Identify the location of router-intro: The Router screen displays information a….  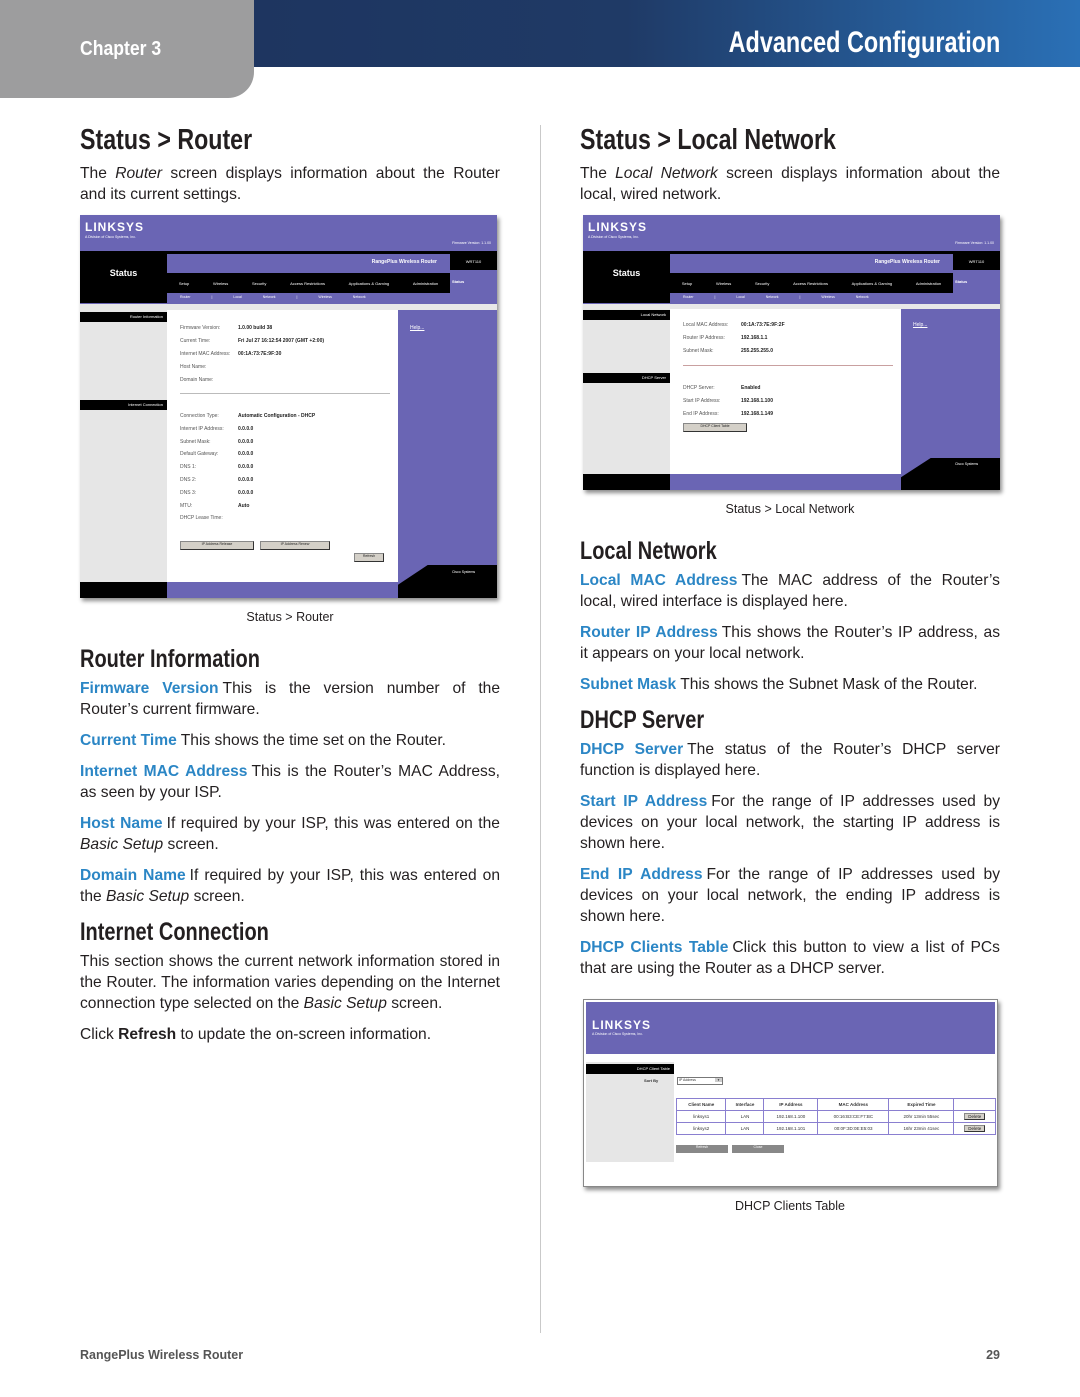
(290, 184).